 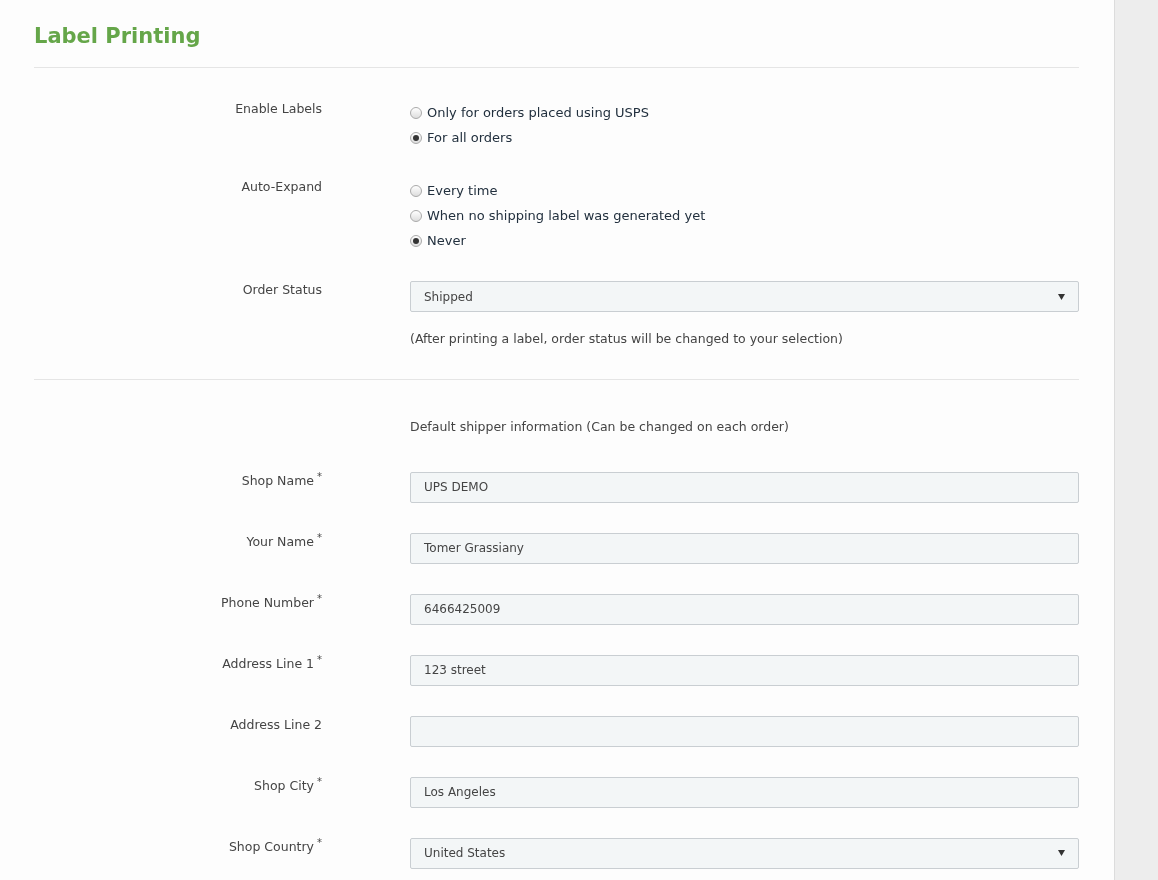 I want to click on field-label: Enable Labels, so click(x=278, y=108).